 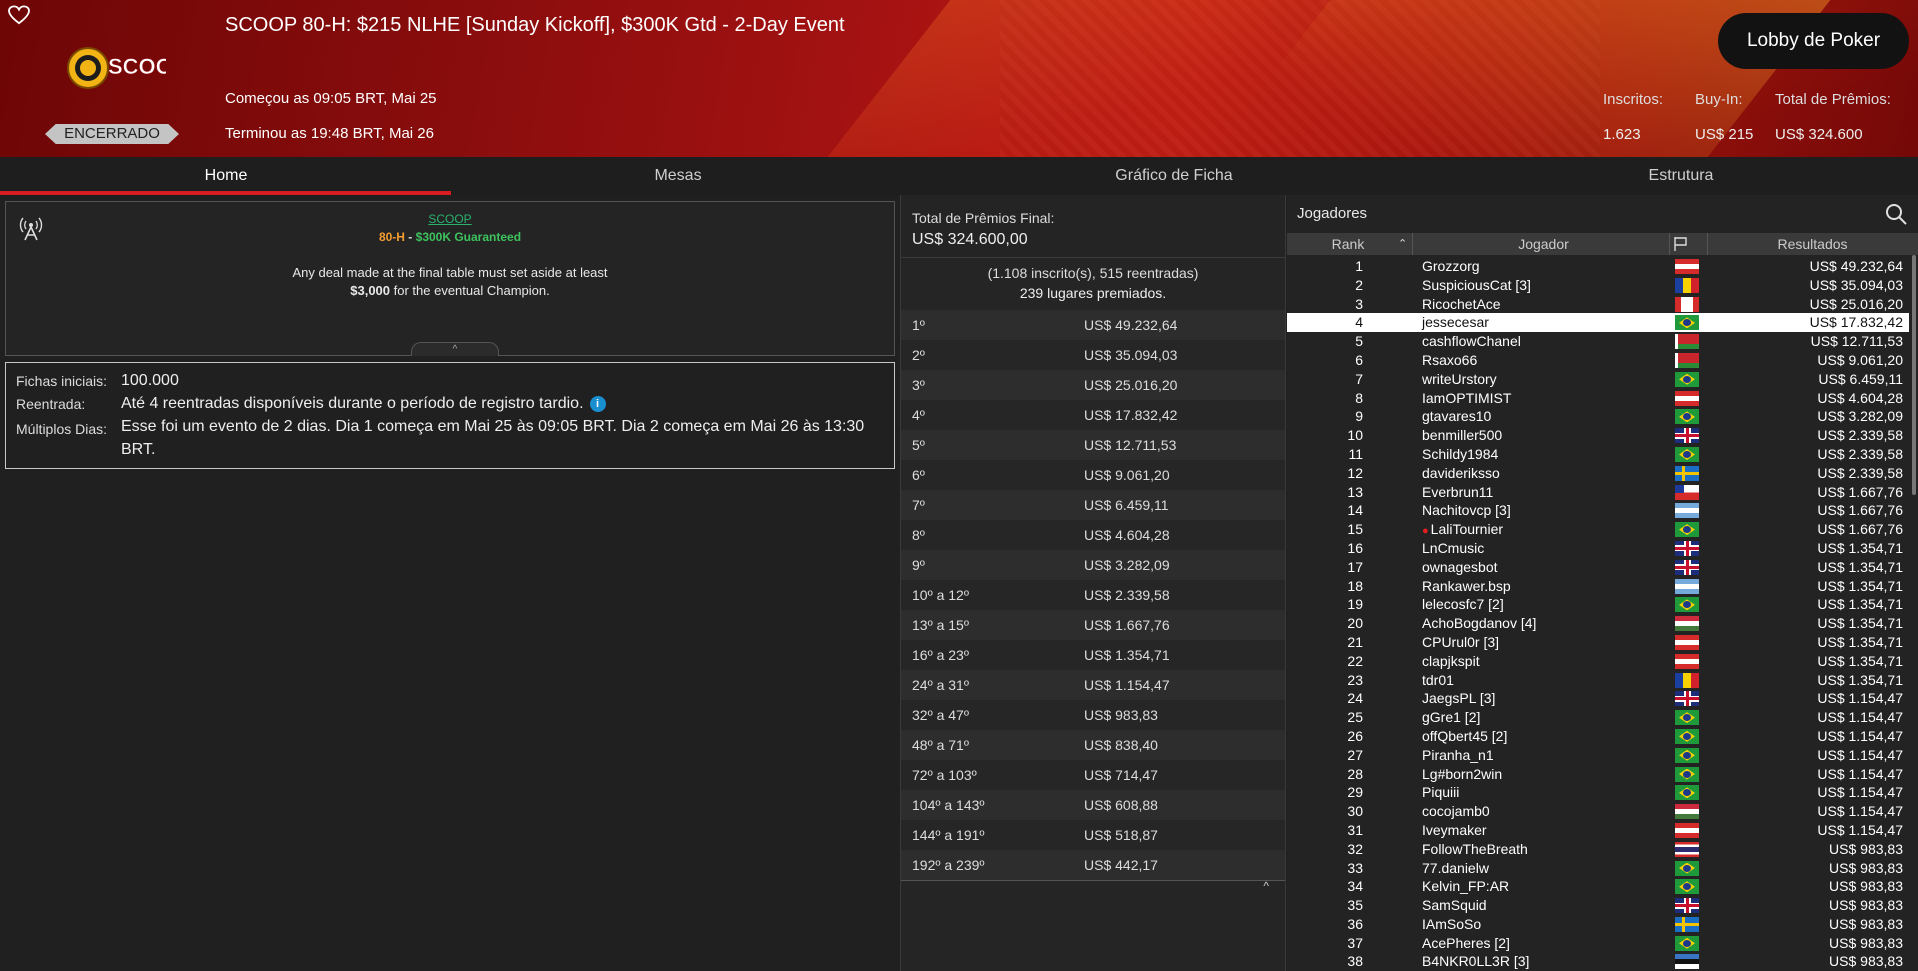 I want to click on player-row: 36 IAmSoSo US$ 983,83, so click(x=1598, y=924).